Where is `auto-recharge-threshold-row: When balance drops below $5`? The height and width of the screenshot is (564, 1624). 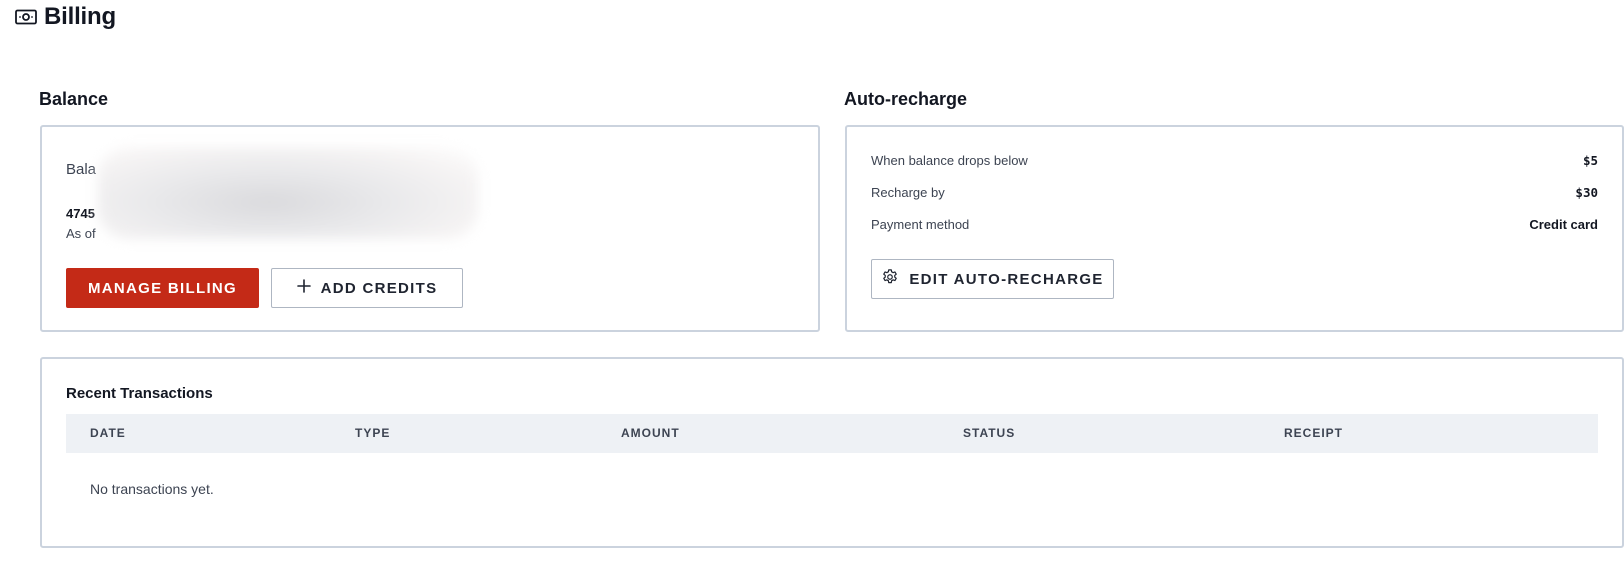
auto-recharge-threshold-row: When balance drops below $5 is located at coordinates (1234, 160).